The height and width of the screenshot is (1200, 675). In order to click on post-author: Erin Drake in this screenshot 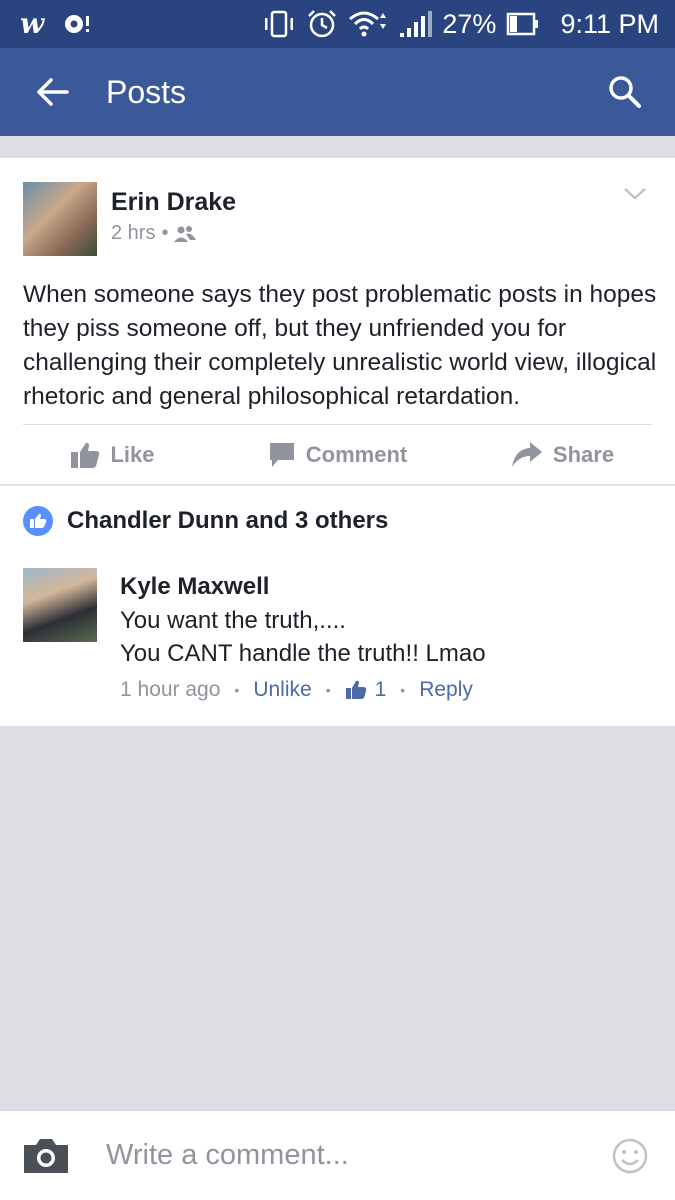, I will do `click(173, 202)`.